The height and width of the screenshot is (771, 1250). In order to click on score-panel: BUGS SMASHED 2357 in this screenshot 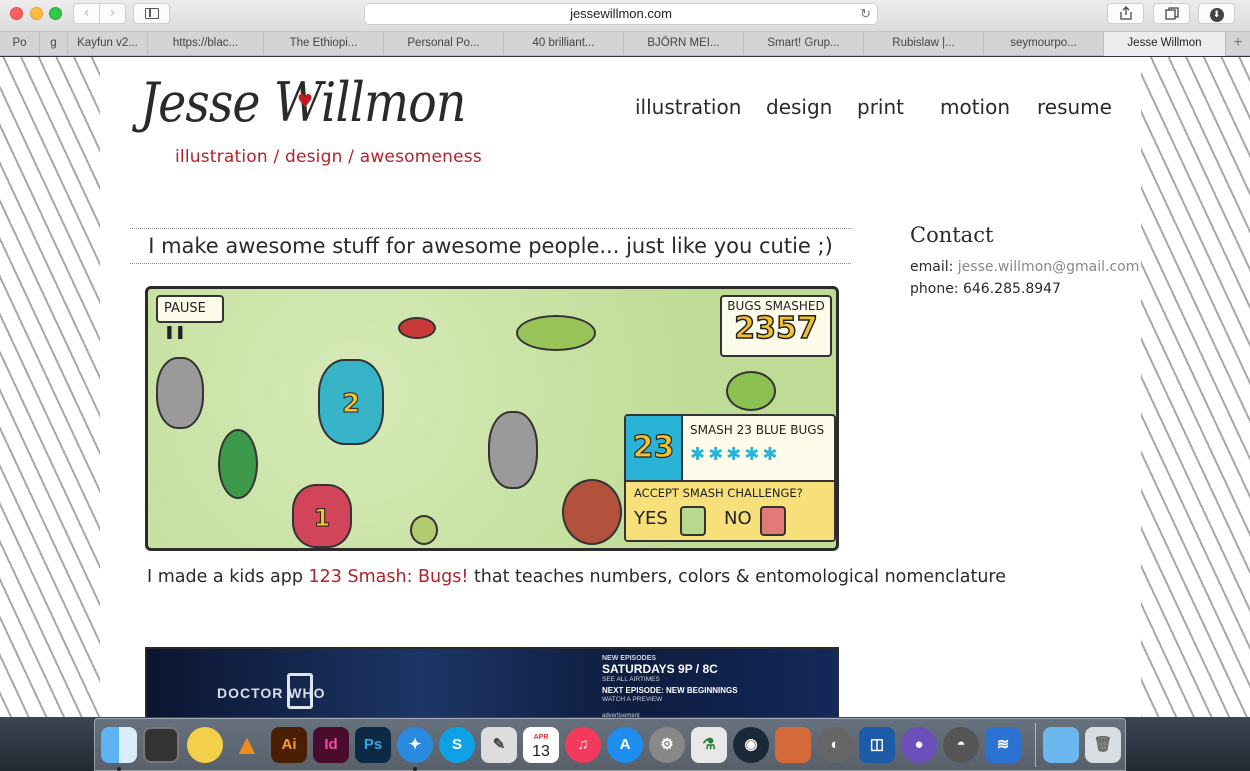, I will do `click(776, 326)`.